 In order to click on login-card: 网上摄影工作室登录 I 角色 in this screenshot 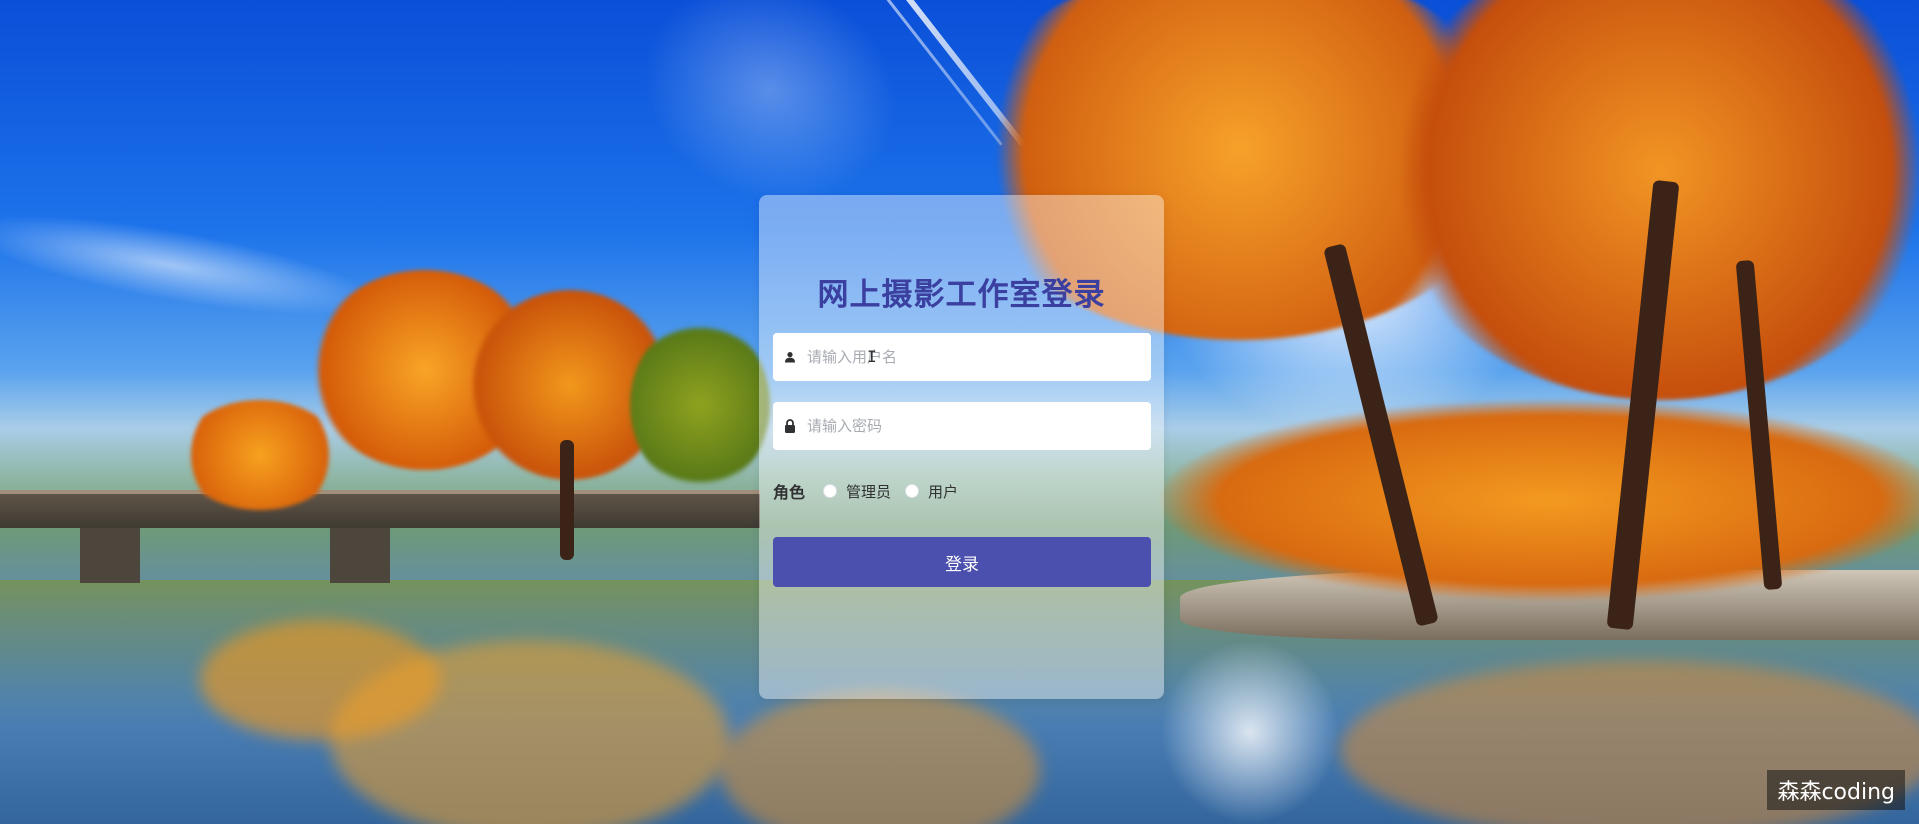, I will do `click(961, 447)`.